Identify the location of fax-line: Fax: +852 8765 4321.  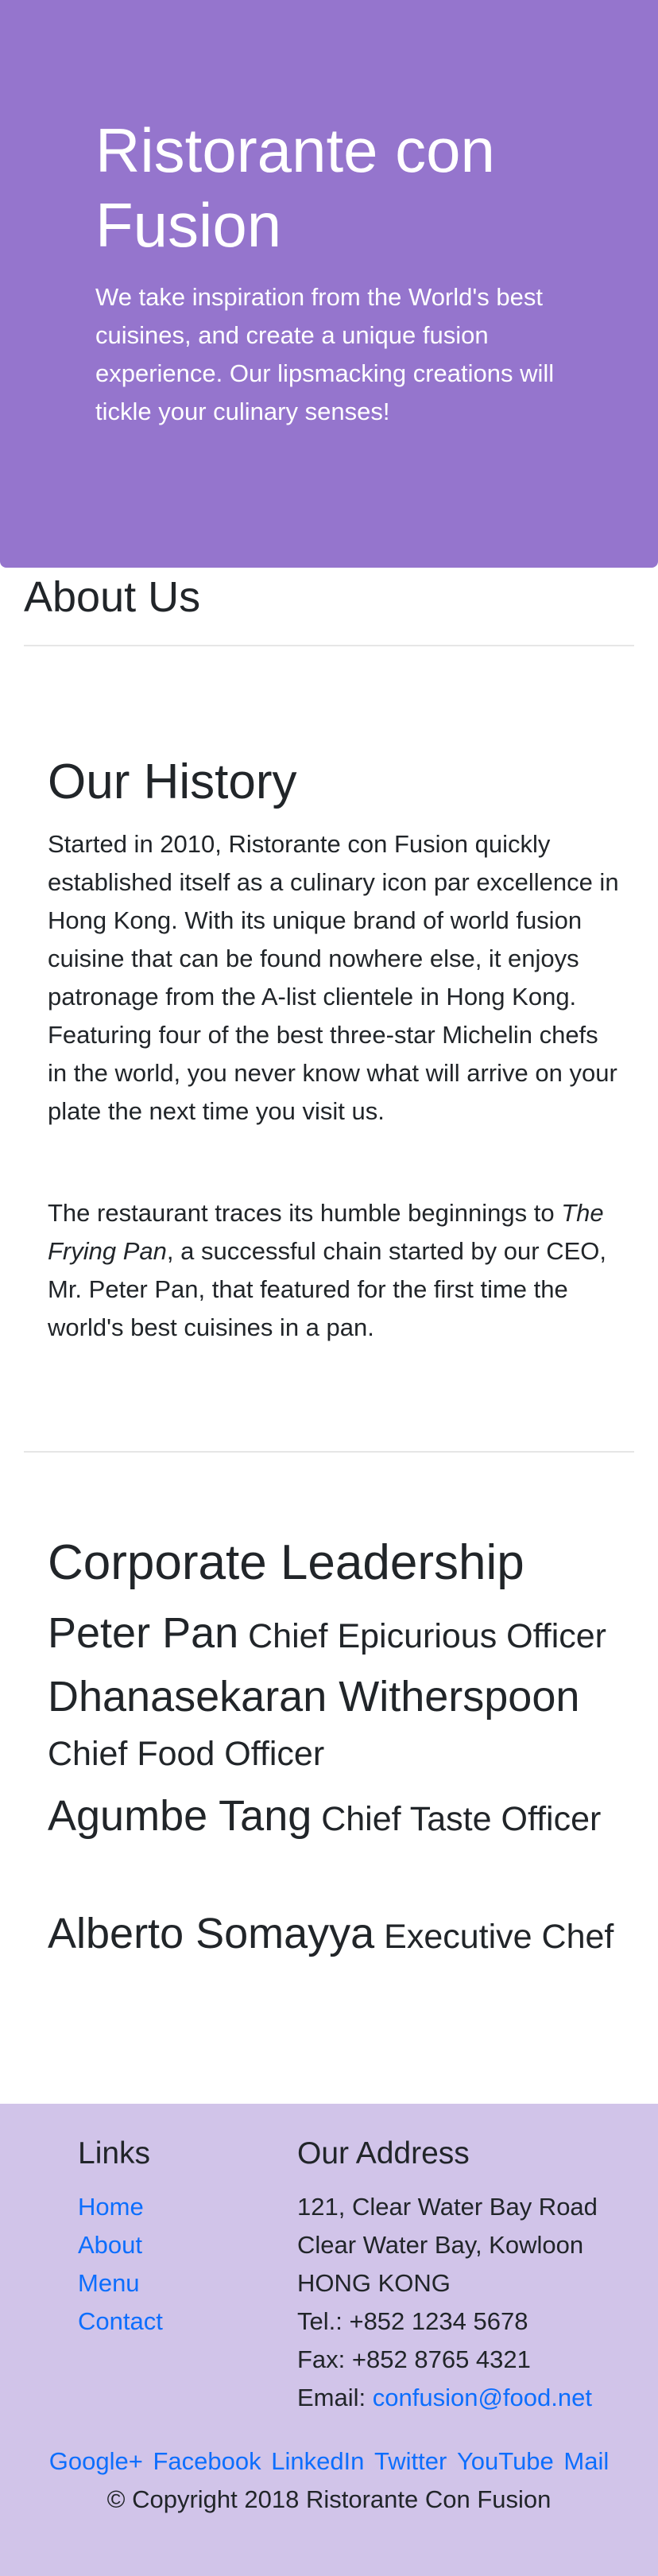
(414, 2359).